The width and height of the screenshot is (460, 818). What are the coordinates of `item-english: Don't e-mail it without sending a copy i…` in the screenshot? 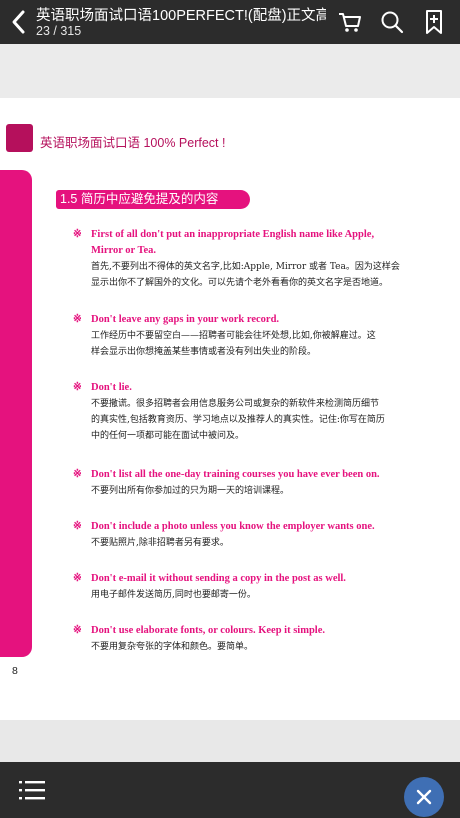 It's located at (218, 578).